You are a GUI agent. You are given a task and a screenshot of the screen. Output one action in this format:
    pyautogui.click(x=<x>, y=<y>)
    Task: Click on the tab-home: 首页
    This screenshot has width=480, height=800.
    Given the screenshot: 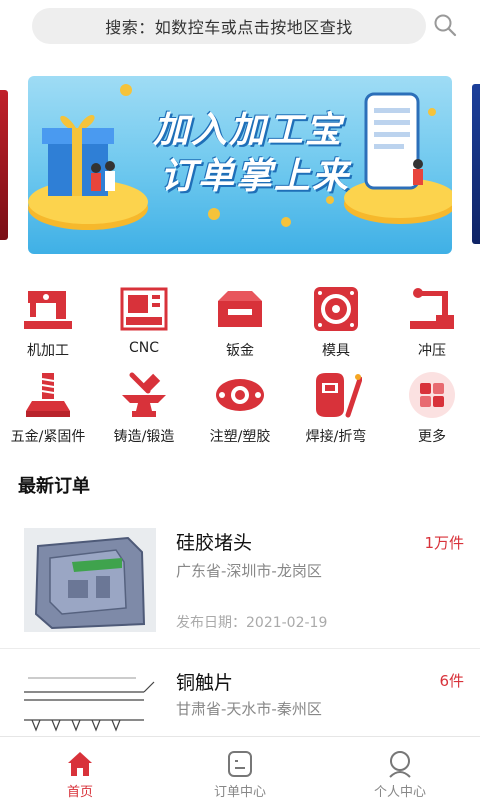 What is the action you would take?
    pyautogui.click(x=80, y=768)
    